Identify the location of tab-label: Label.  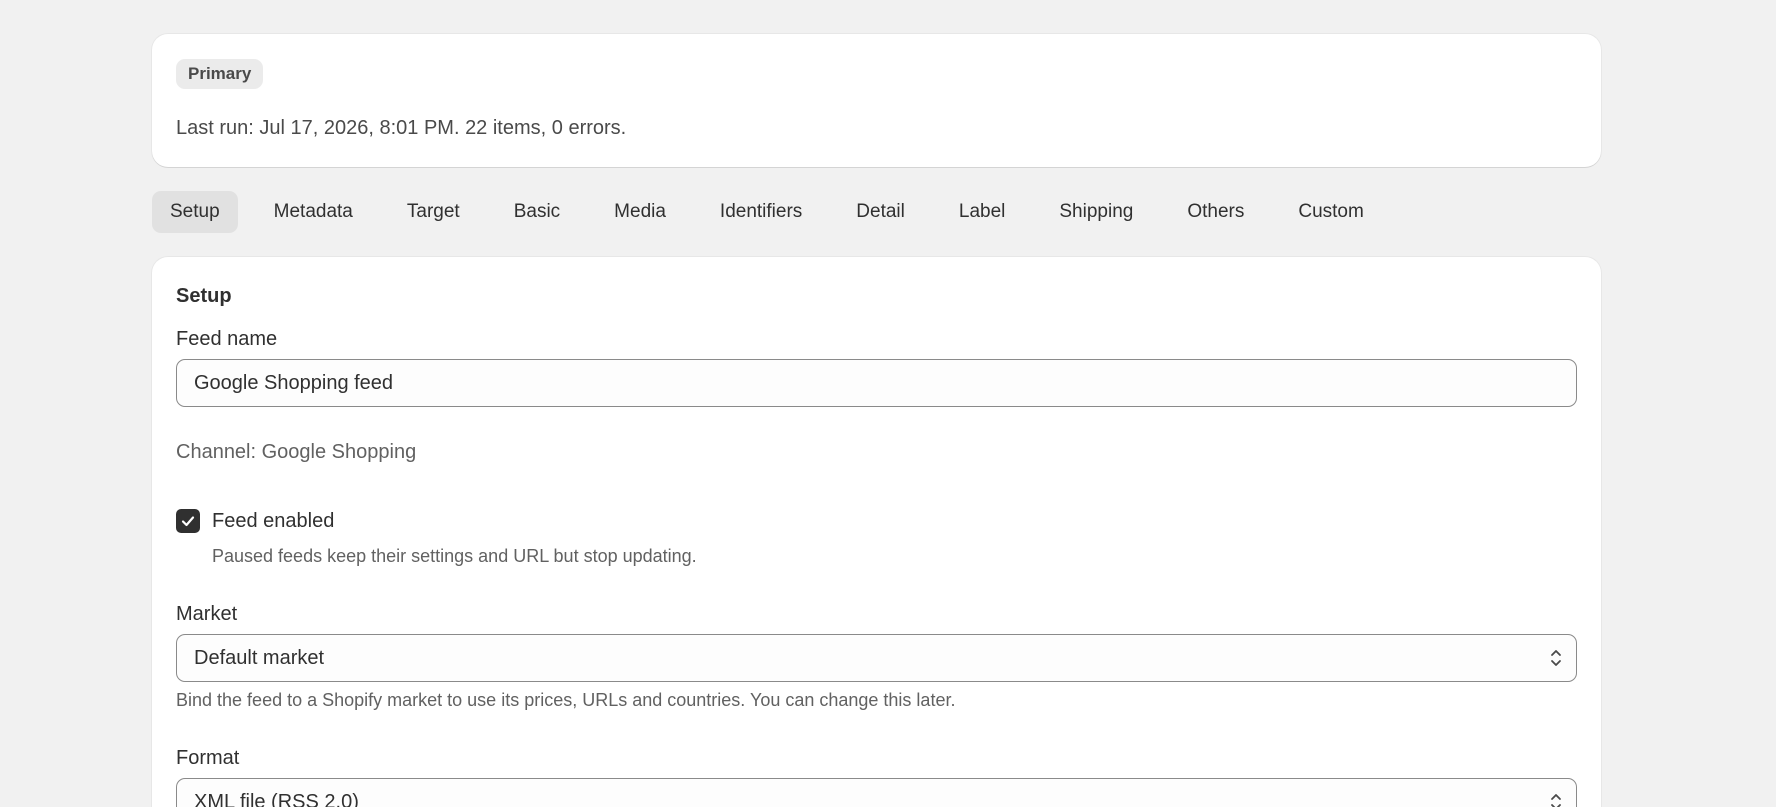
(982, 212).